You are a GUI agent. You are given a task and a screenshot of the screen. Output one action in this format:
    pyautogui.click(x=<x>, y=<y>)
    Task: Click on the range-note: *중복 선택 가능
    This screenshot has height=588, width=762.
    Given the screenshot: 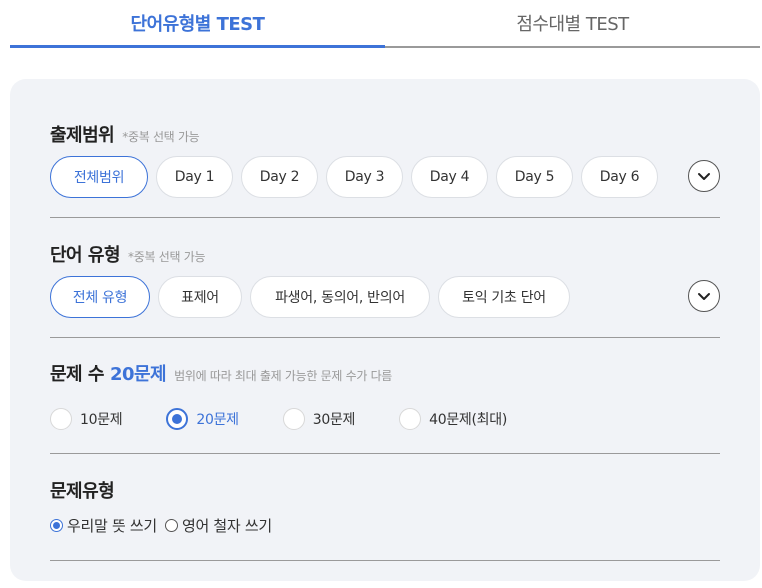 What is the action you would take?
    pyautogui.click(x=161, y=137)
    